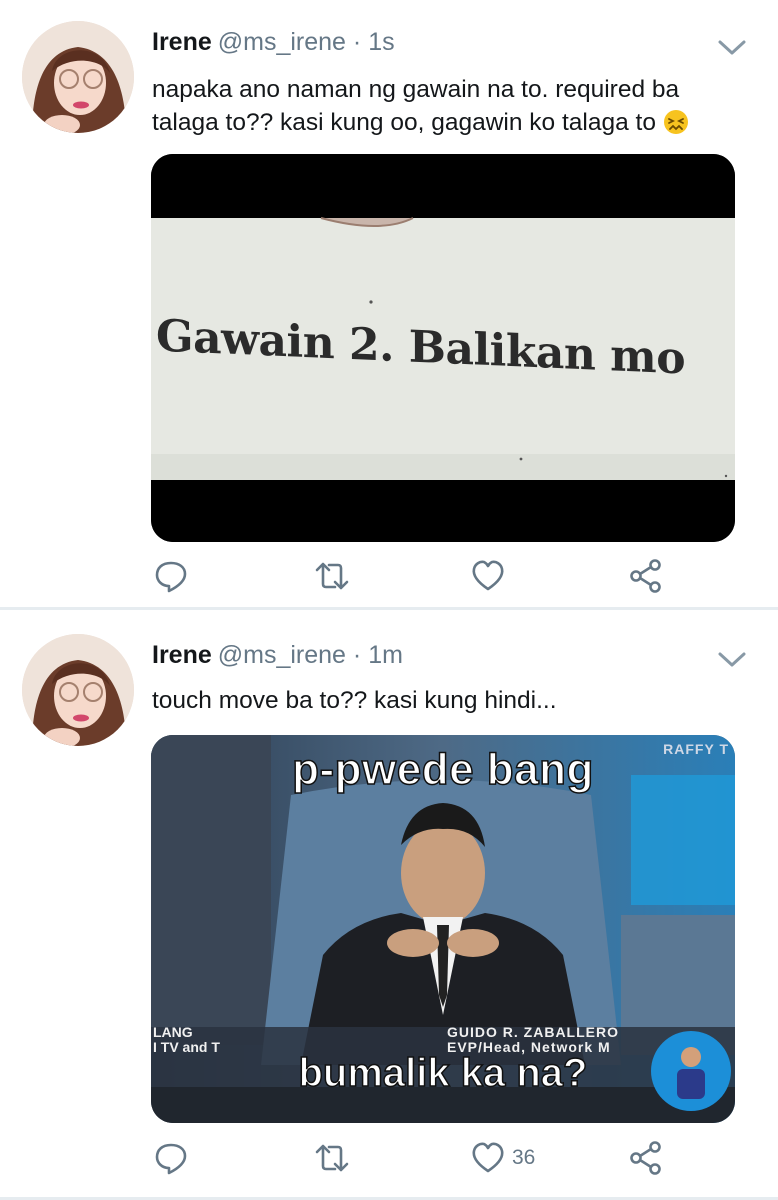 The width and height of the screenshot is (778, 1200). What do you see at coordinates (420, 1160) in the screenshot?
I see `tweet-actions: 36` at bounding box center [420, 1160].